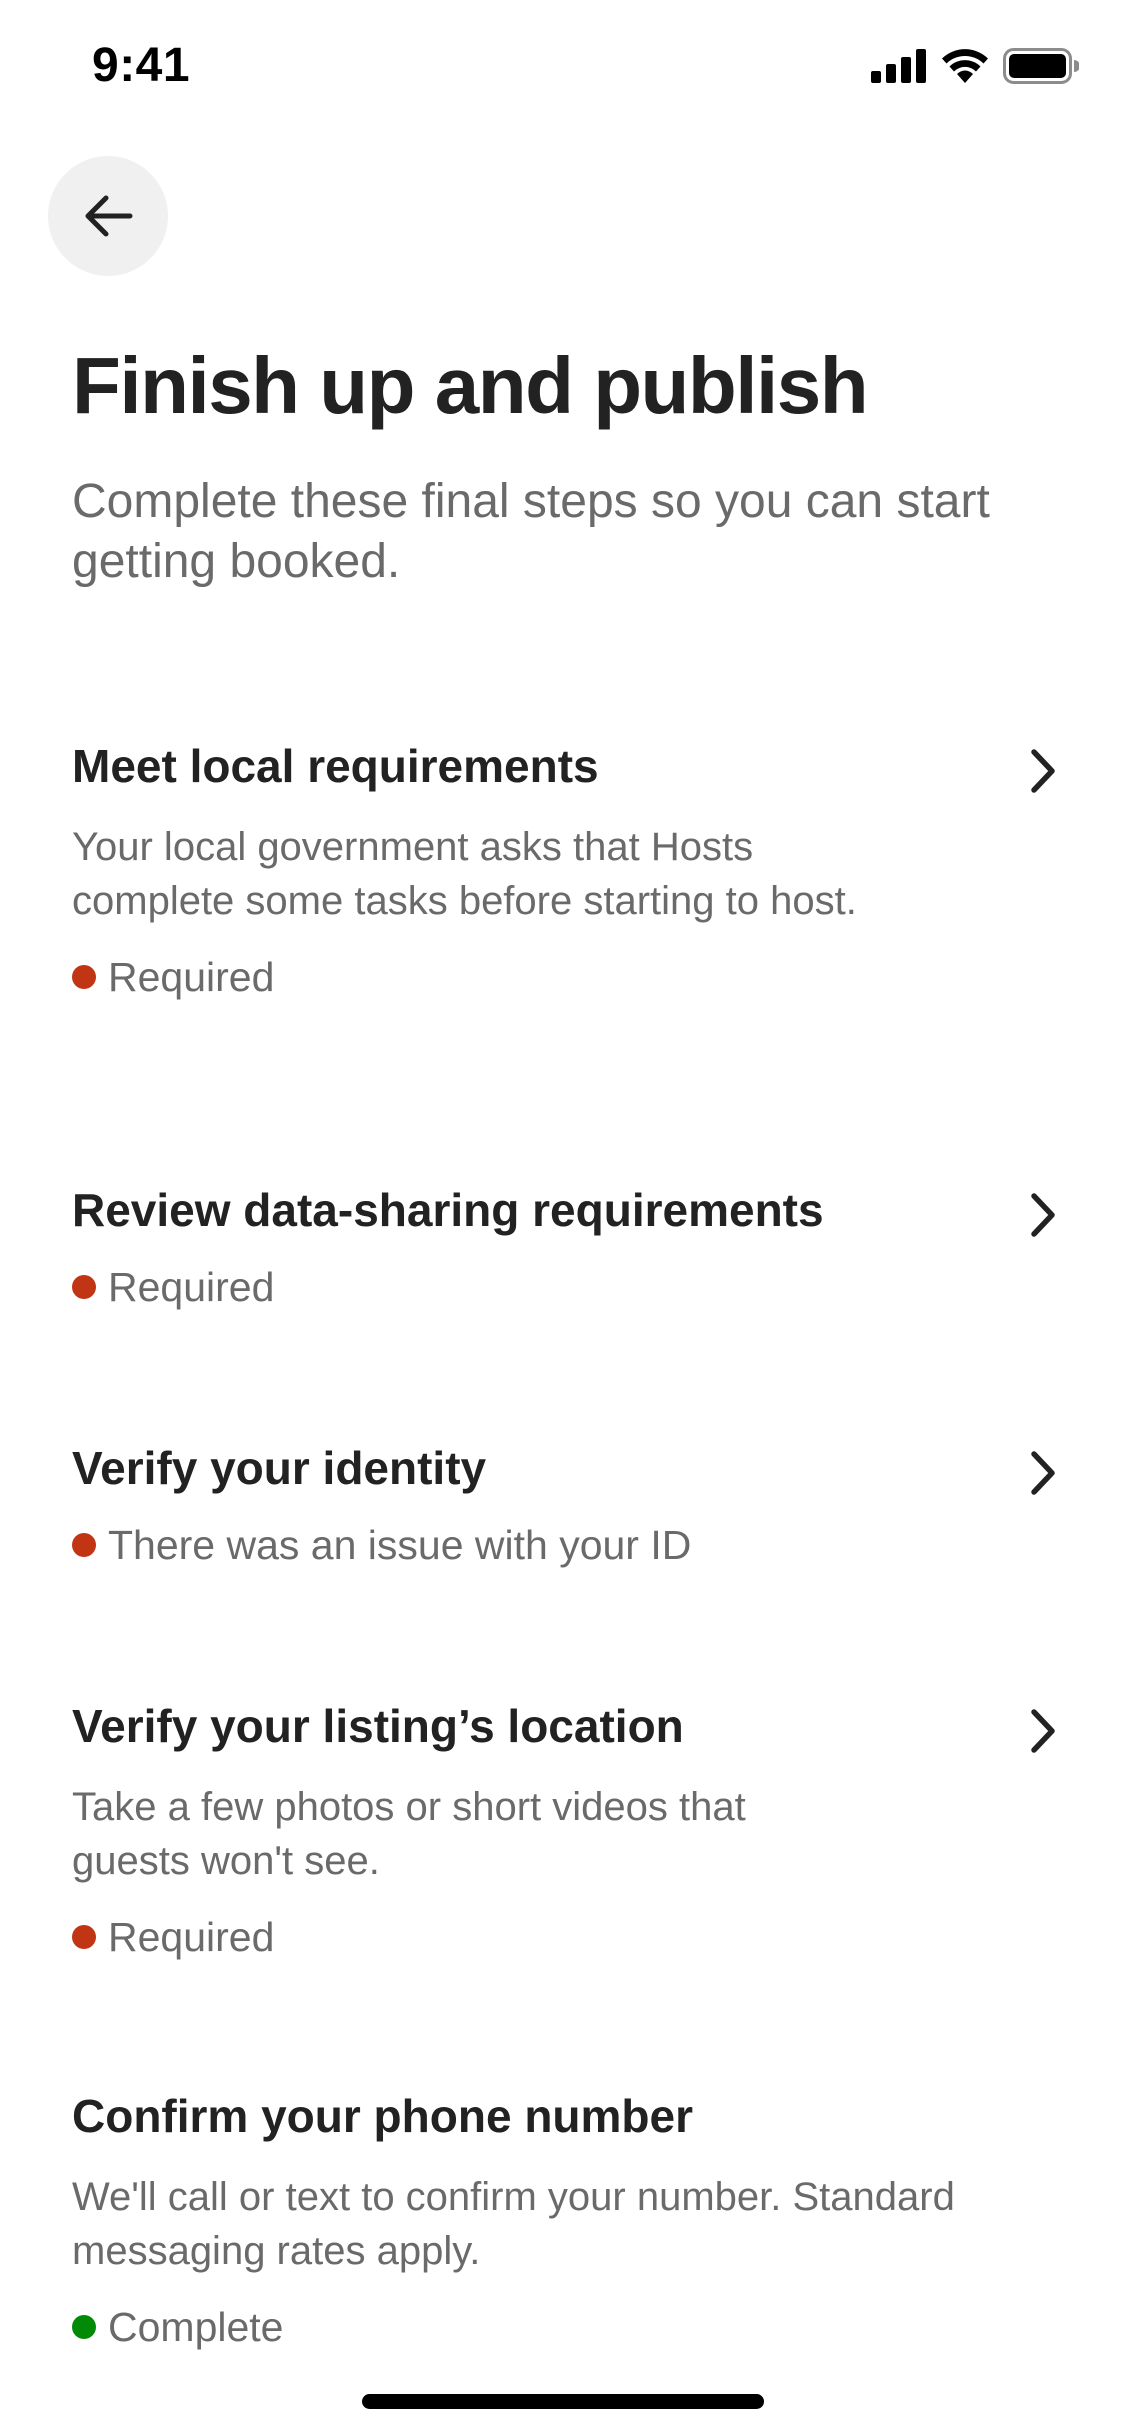 The height and width of the screenshot is (2436, 1125). Describe the element at coordinates (378, 1726) in the screenshot. I see `task-title: Verify your listing’s location` at that location.